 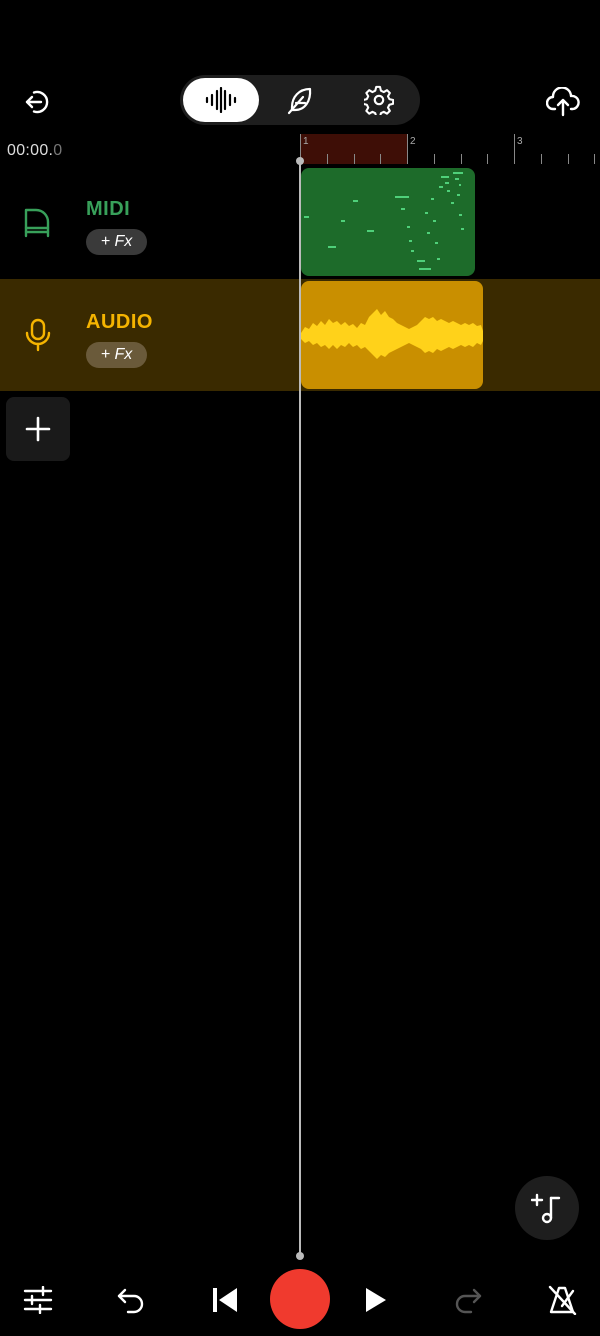 I want to click on mode-switch, so click(x=300, y=100).